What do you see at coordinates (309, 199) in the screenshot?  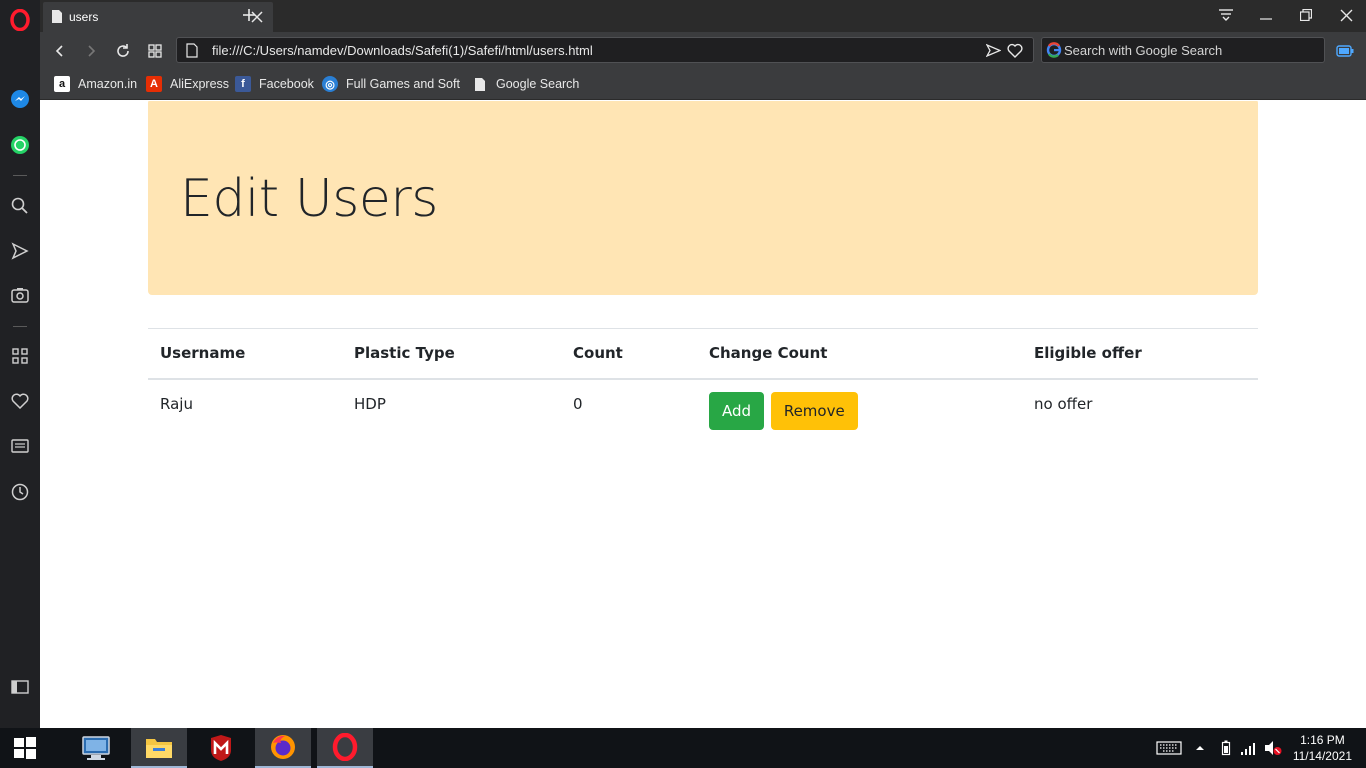 I see `page-title: Edit Users` at bounding box center [309, 199].